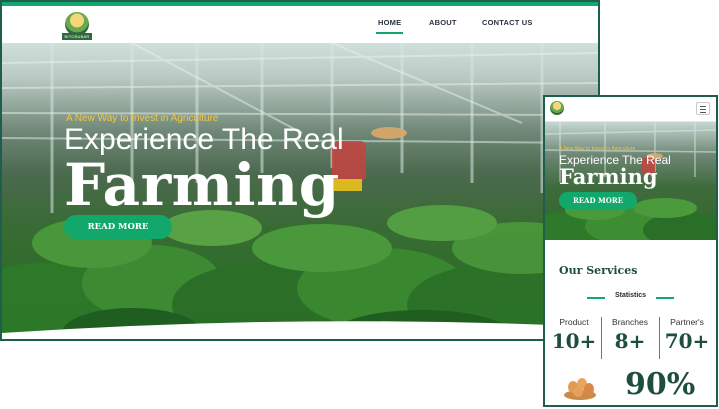 Image resolution: width=719 pixels, height=409 pixels. Describe the element at coordinates (687, 341) in the screenshot. I see `stat-value: 70+` at that location.